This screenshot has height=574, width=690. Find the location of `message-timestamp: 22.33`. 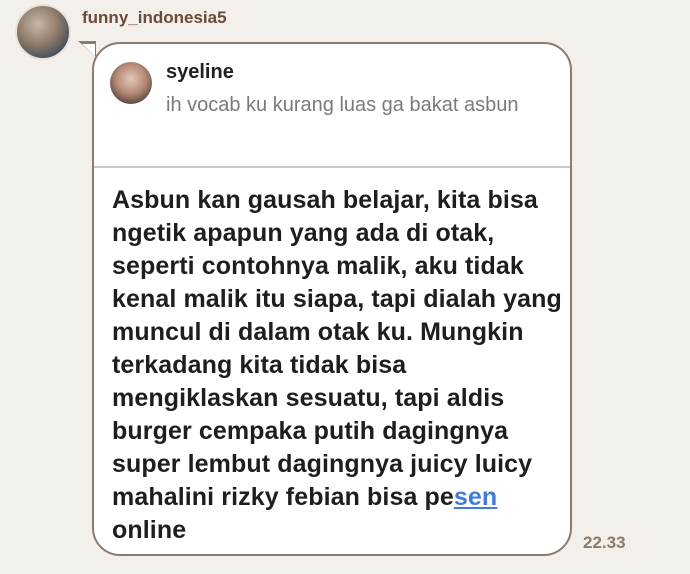

message-timestamp: 22.33 is located at coordinates (604, 542).